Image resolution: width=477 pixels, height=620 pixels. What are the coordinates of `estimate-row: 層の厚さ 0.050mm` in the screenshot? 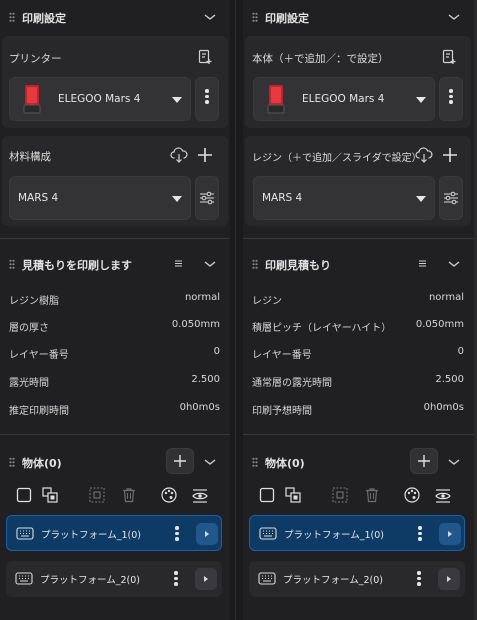 It's located at (115, 326).